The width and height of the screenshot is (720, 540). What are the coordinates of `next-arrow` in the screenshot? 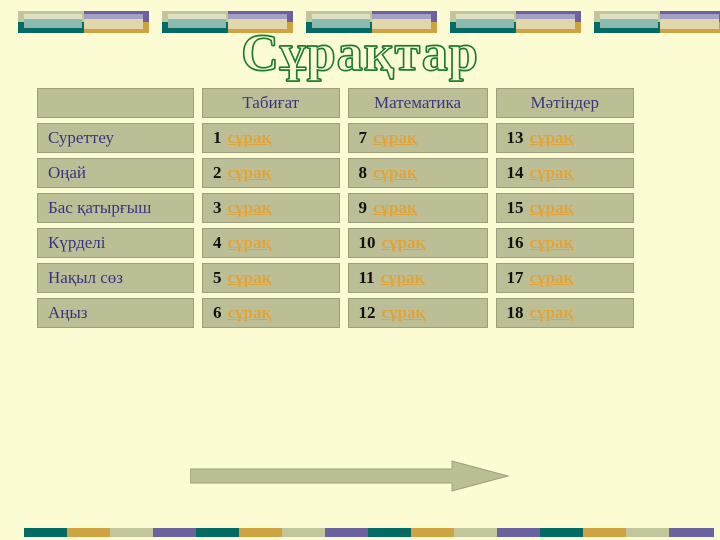 It's located at (349, 476).